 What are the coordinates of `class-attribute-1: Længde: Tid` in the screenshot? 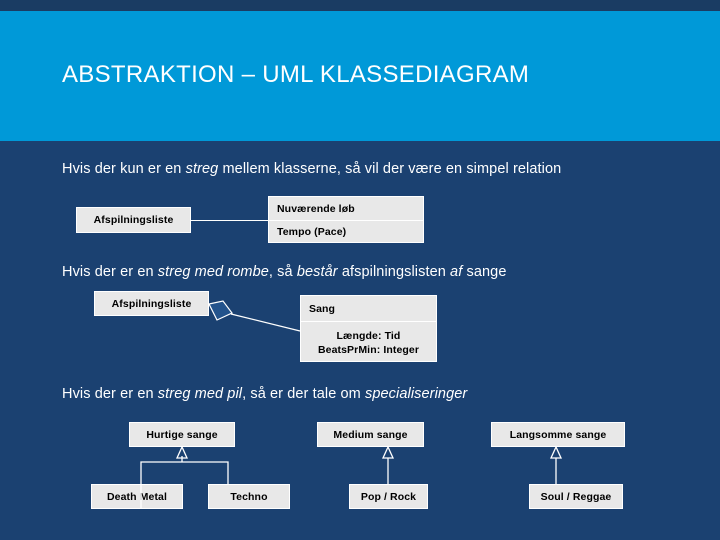 It's located at (368, 335).